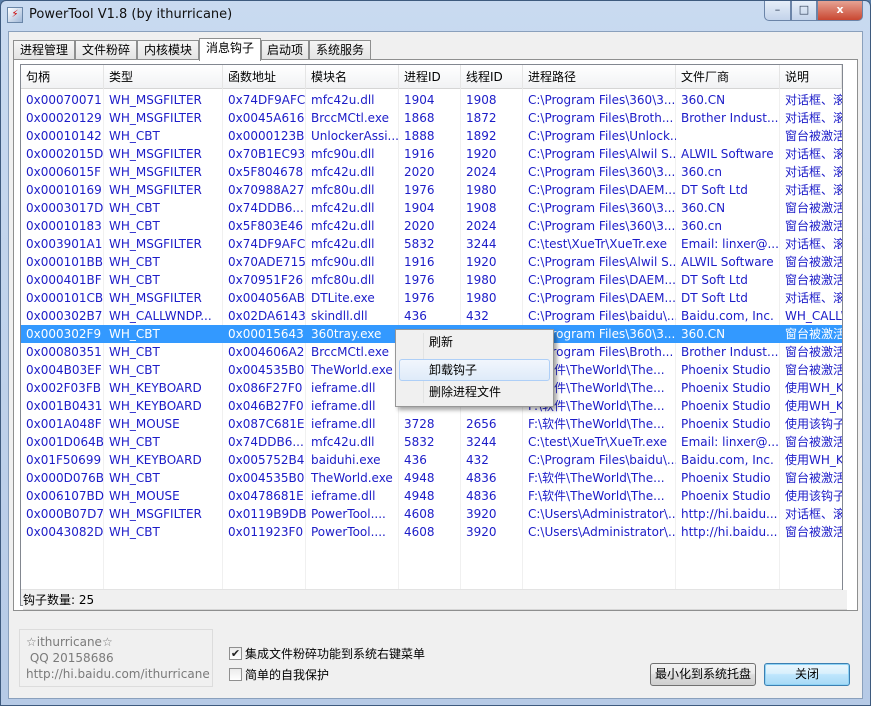 Image resolution: width=871 pixels, height=706 pixels. Describe the element at coordinates (350, 118) in the screenshot. I see `col-module-name-cell: BrccMCtl.exe` at that location.